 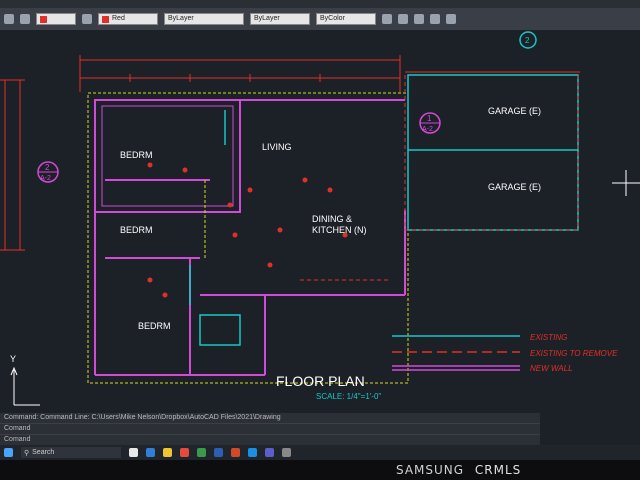 I want to click on lineweight-select-label: ByColor, so click(x=332, y=18).